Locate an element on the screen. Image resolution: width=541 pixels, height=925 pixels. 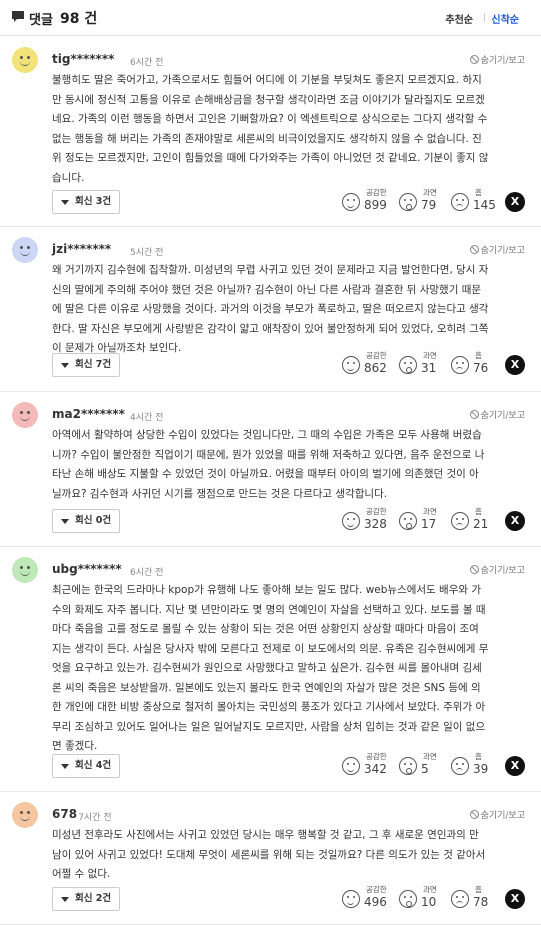
reaction-hmm-button: 흠 145 is located at coordinates (473, 202).